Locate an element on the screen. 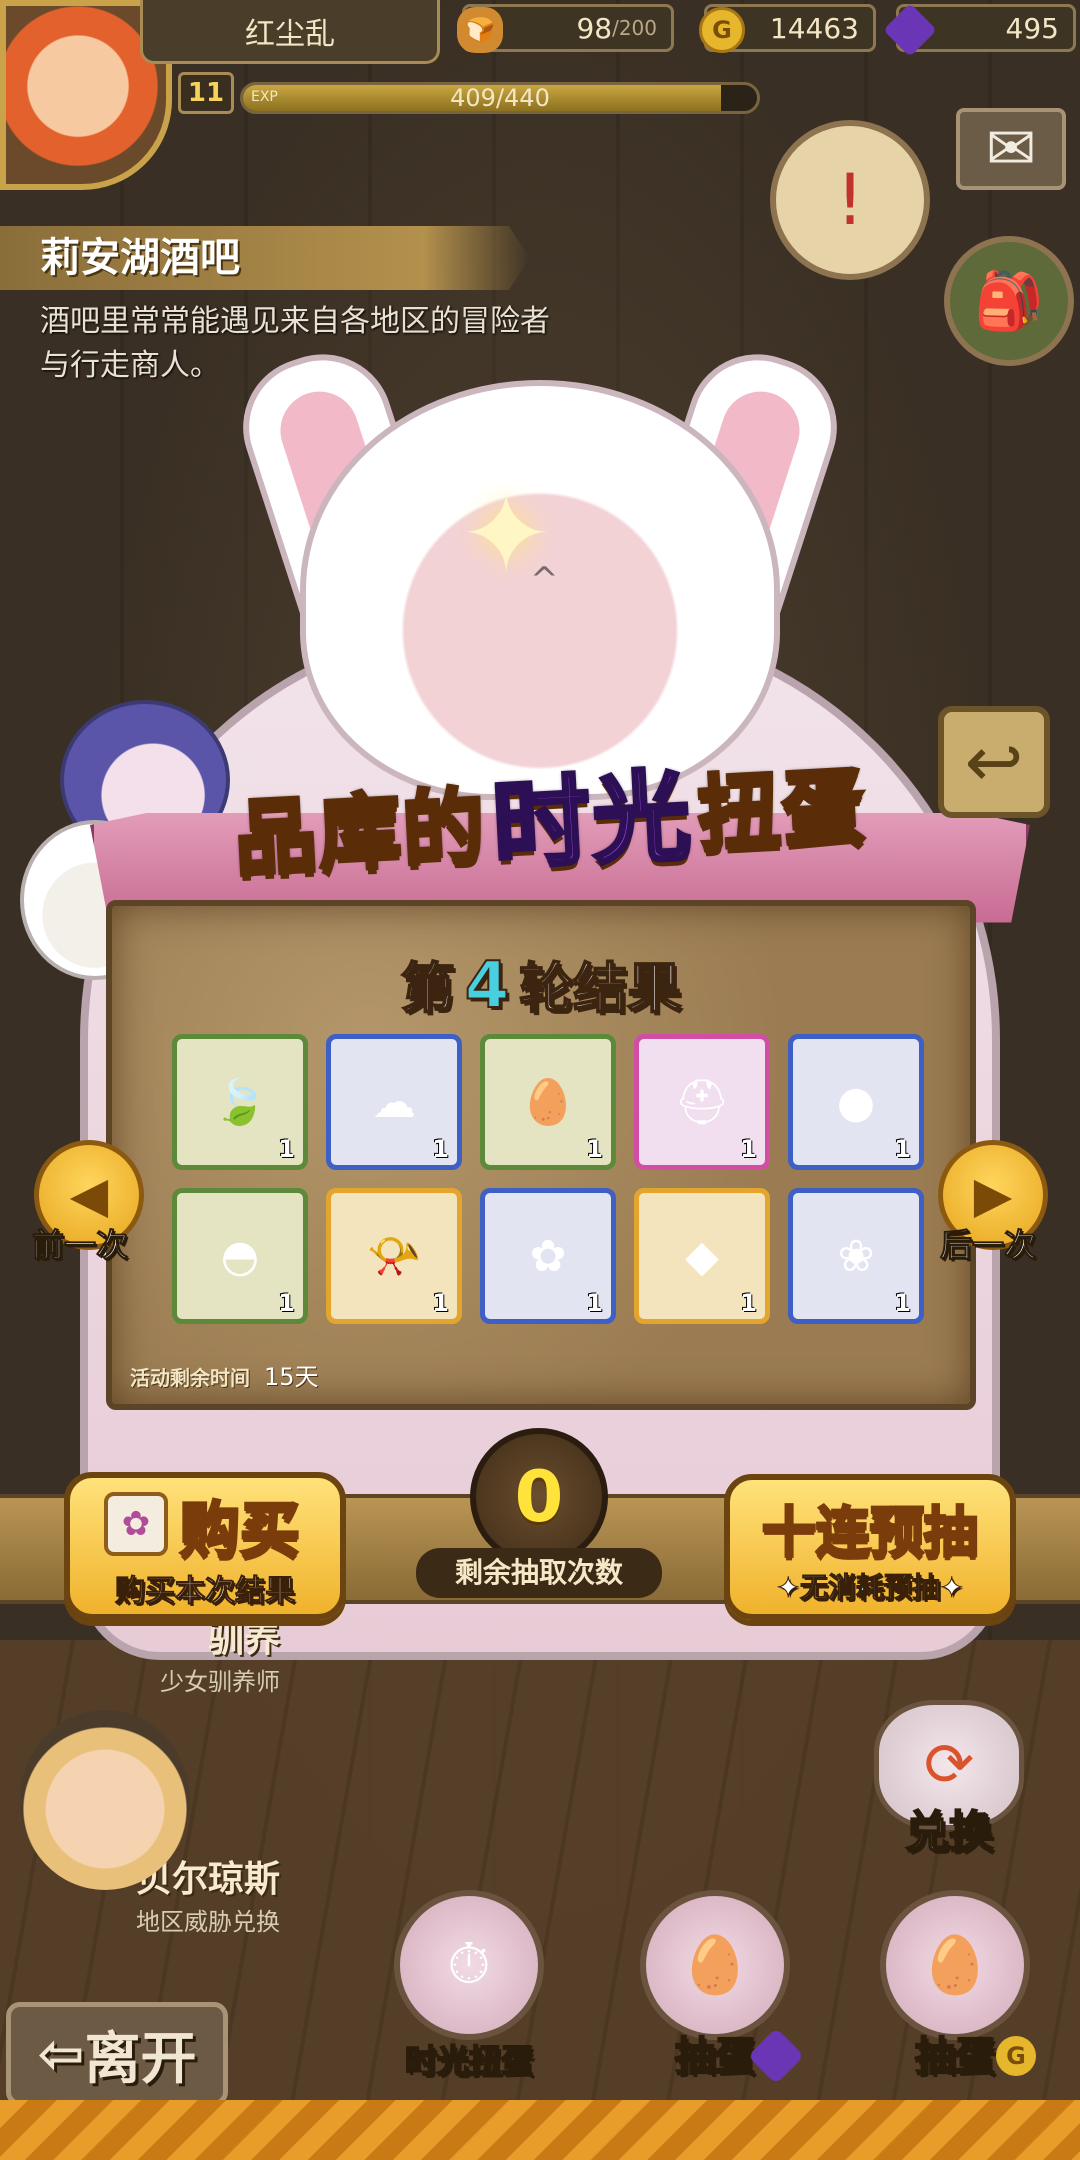 This screenshot has width=1080, height=2160. prev-round-label: 前一次 is located at coordinates (79, 1243).